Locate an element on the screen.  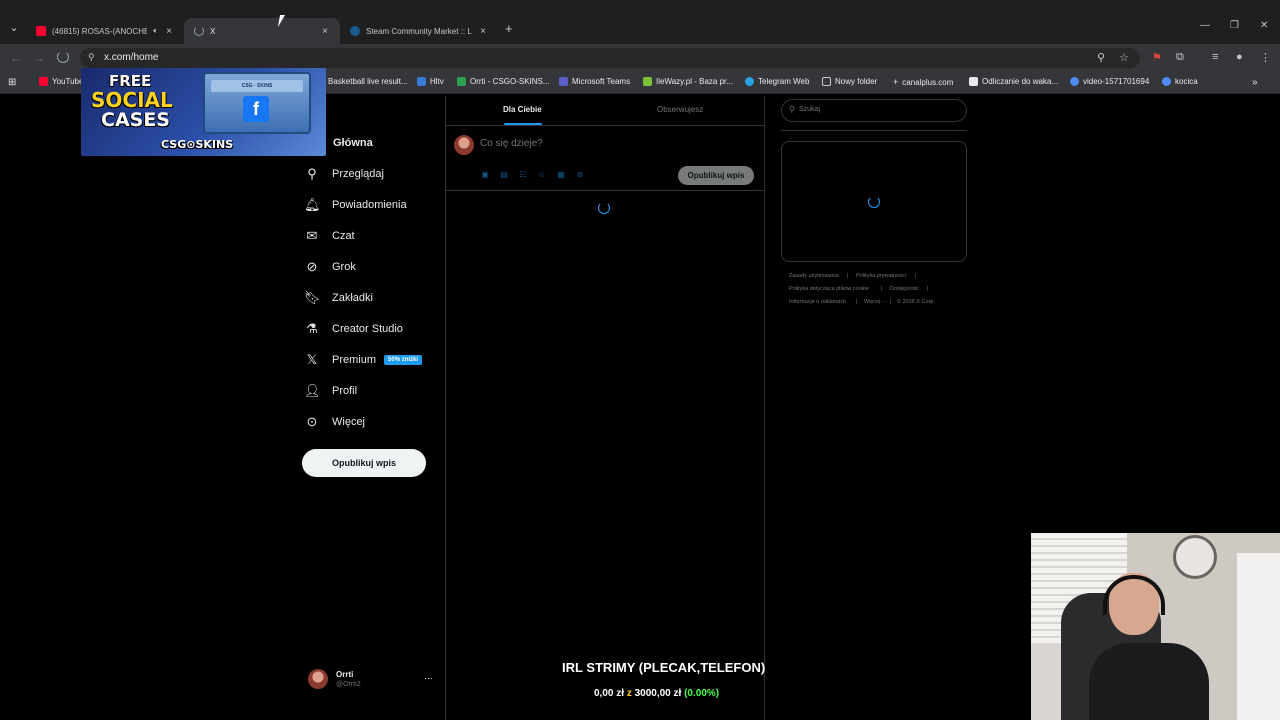
grok-icon: ⊘ is located at coordinates (312, 266).